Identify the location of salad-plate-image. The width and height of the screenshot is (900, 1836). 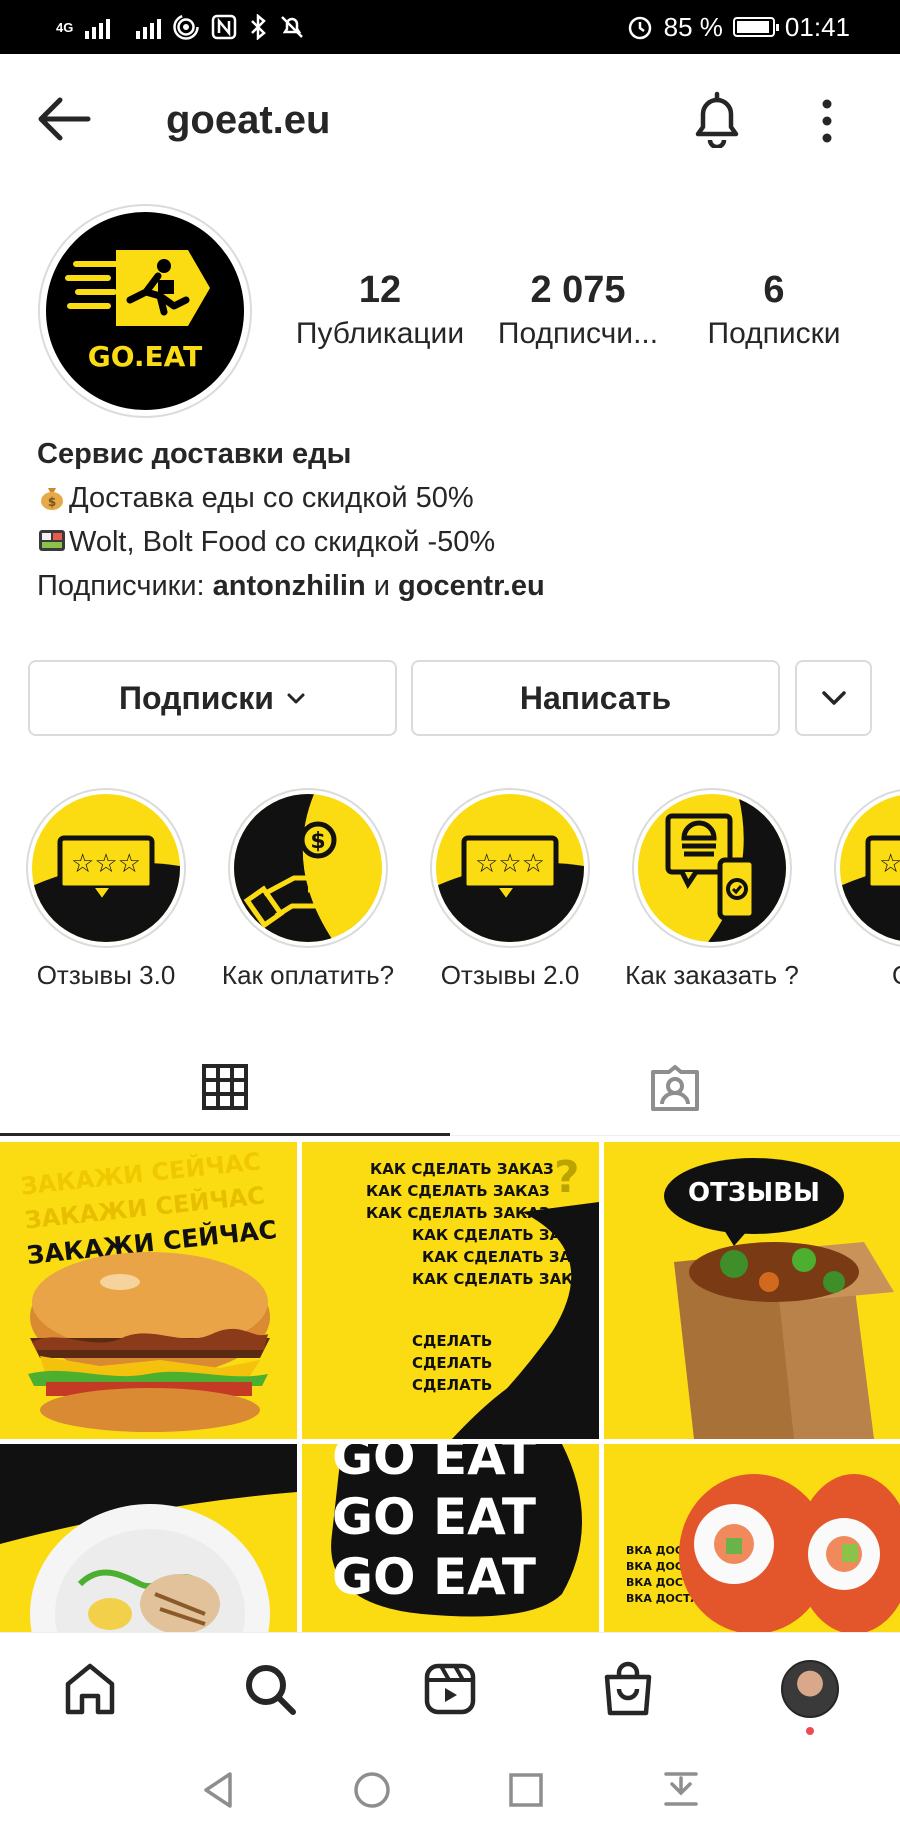
(148, 1538).